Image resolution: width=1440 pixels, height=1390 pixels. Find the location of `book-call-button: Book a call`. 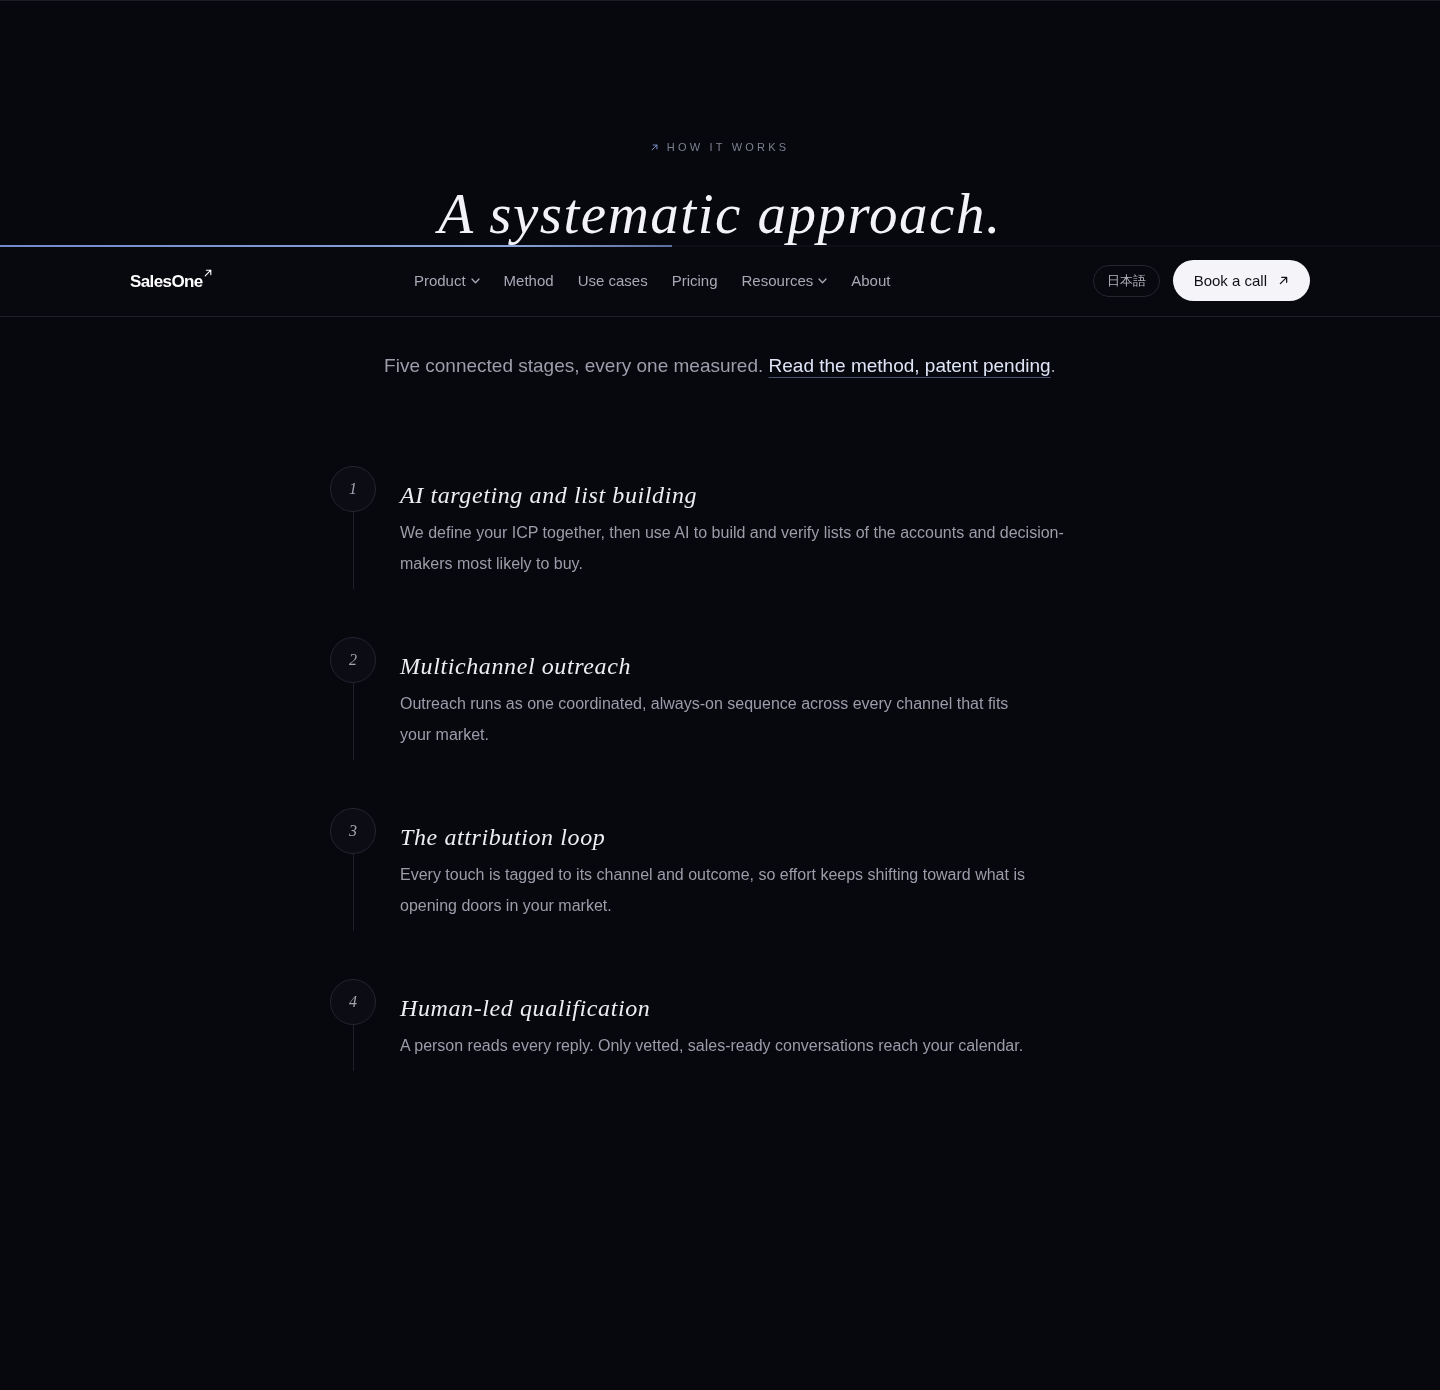

book-call-button: Book a call is located at coordinates (1241, 280).